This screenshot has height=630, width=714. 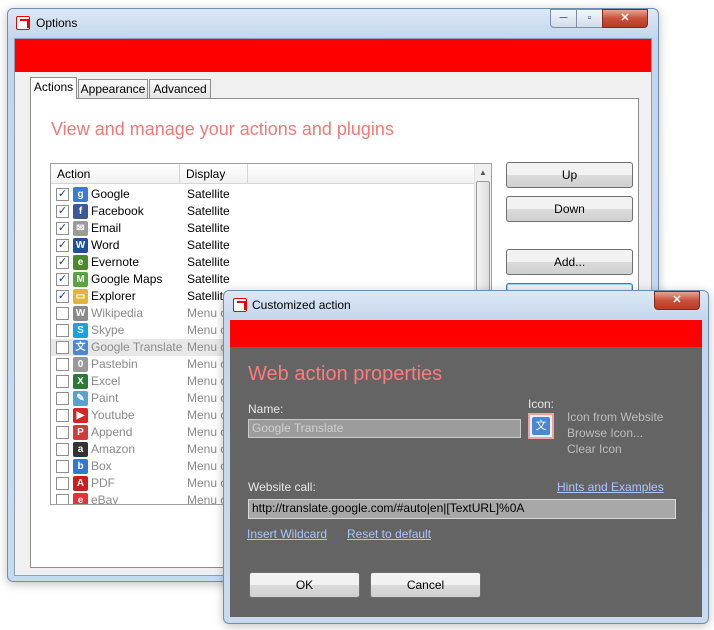 I want to click on page-heading: View and manage your actions and plugins, so click(x=222, y=129).